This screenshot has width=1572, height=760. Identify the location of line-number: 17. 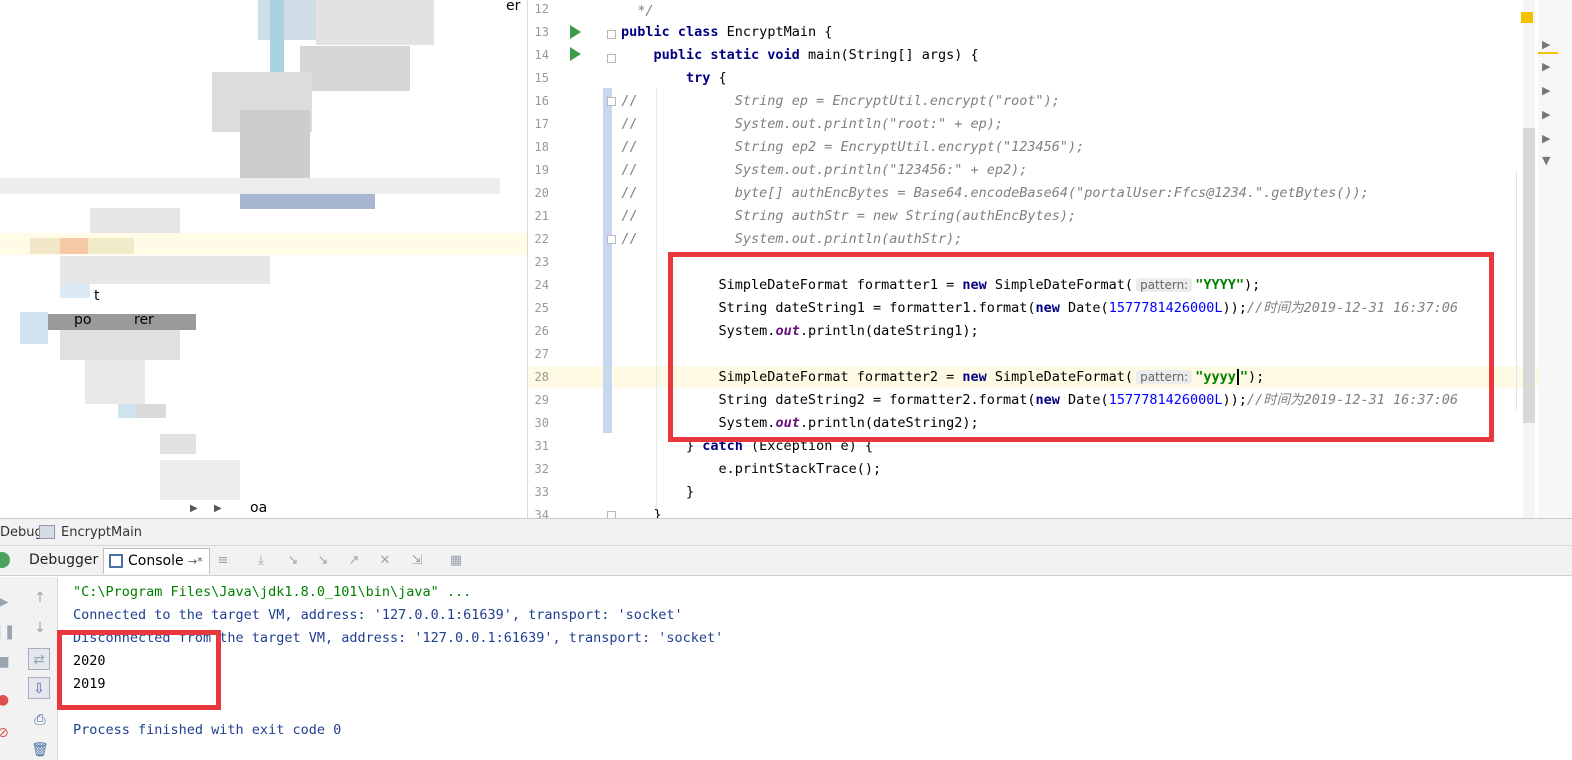
(541, 124).